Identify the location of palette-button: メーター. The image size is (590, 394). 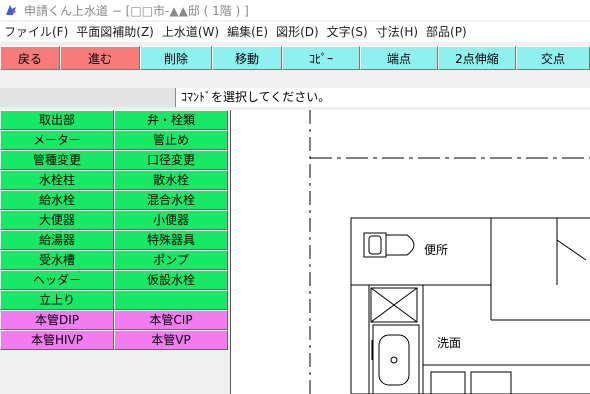
(57, 140).